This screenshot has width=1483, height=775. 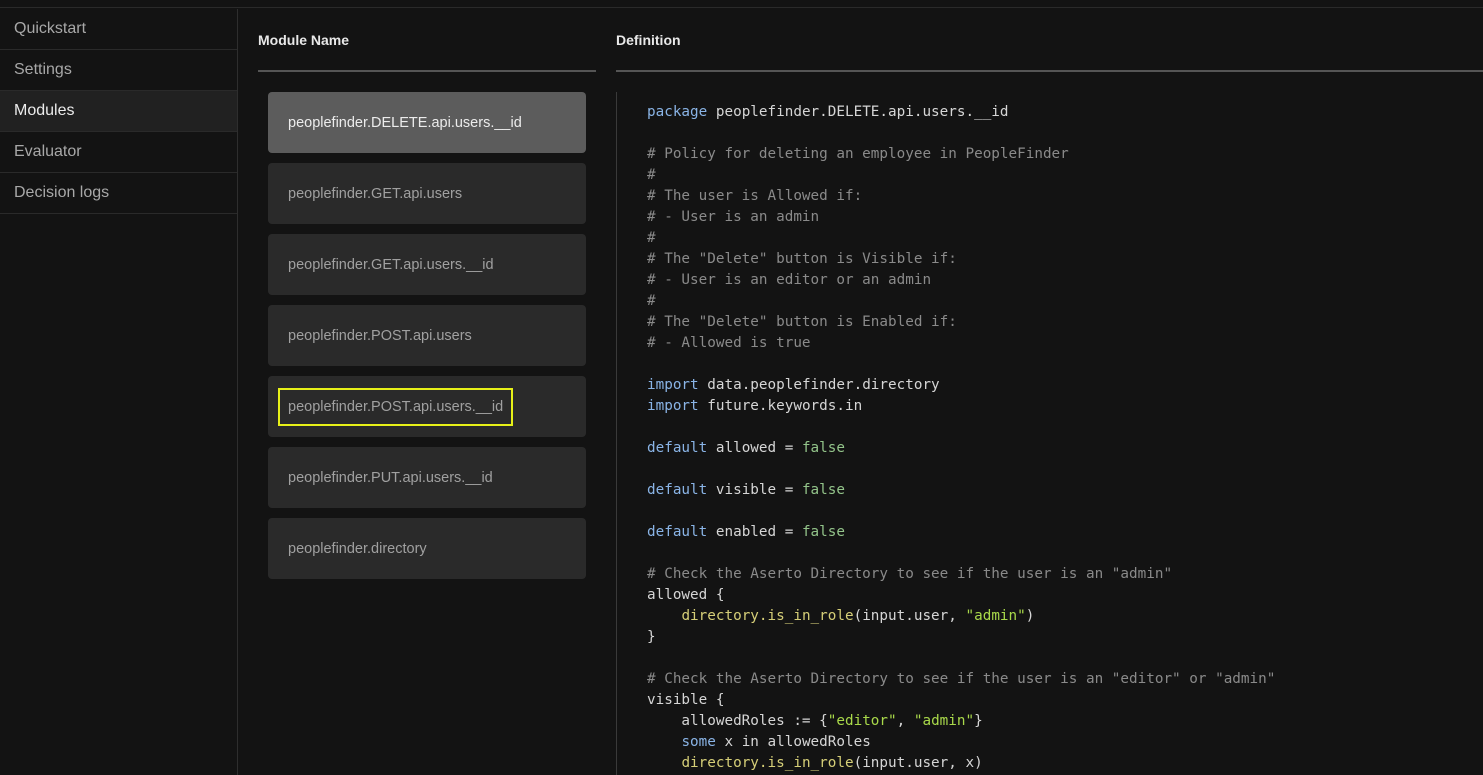 What do you see at coordinates (1065, 490) in the screenshot?
I see `code-line: default visible = false` at bounding box center [1065, 490].